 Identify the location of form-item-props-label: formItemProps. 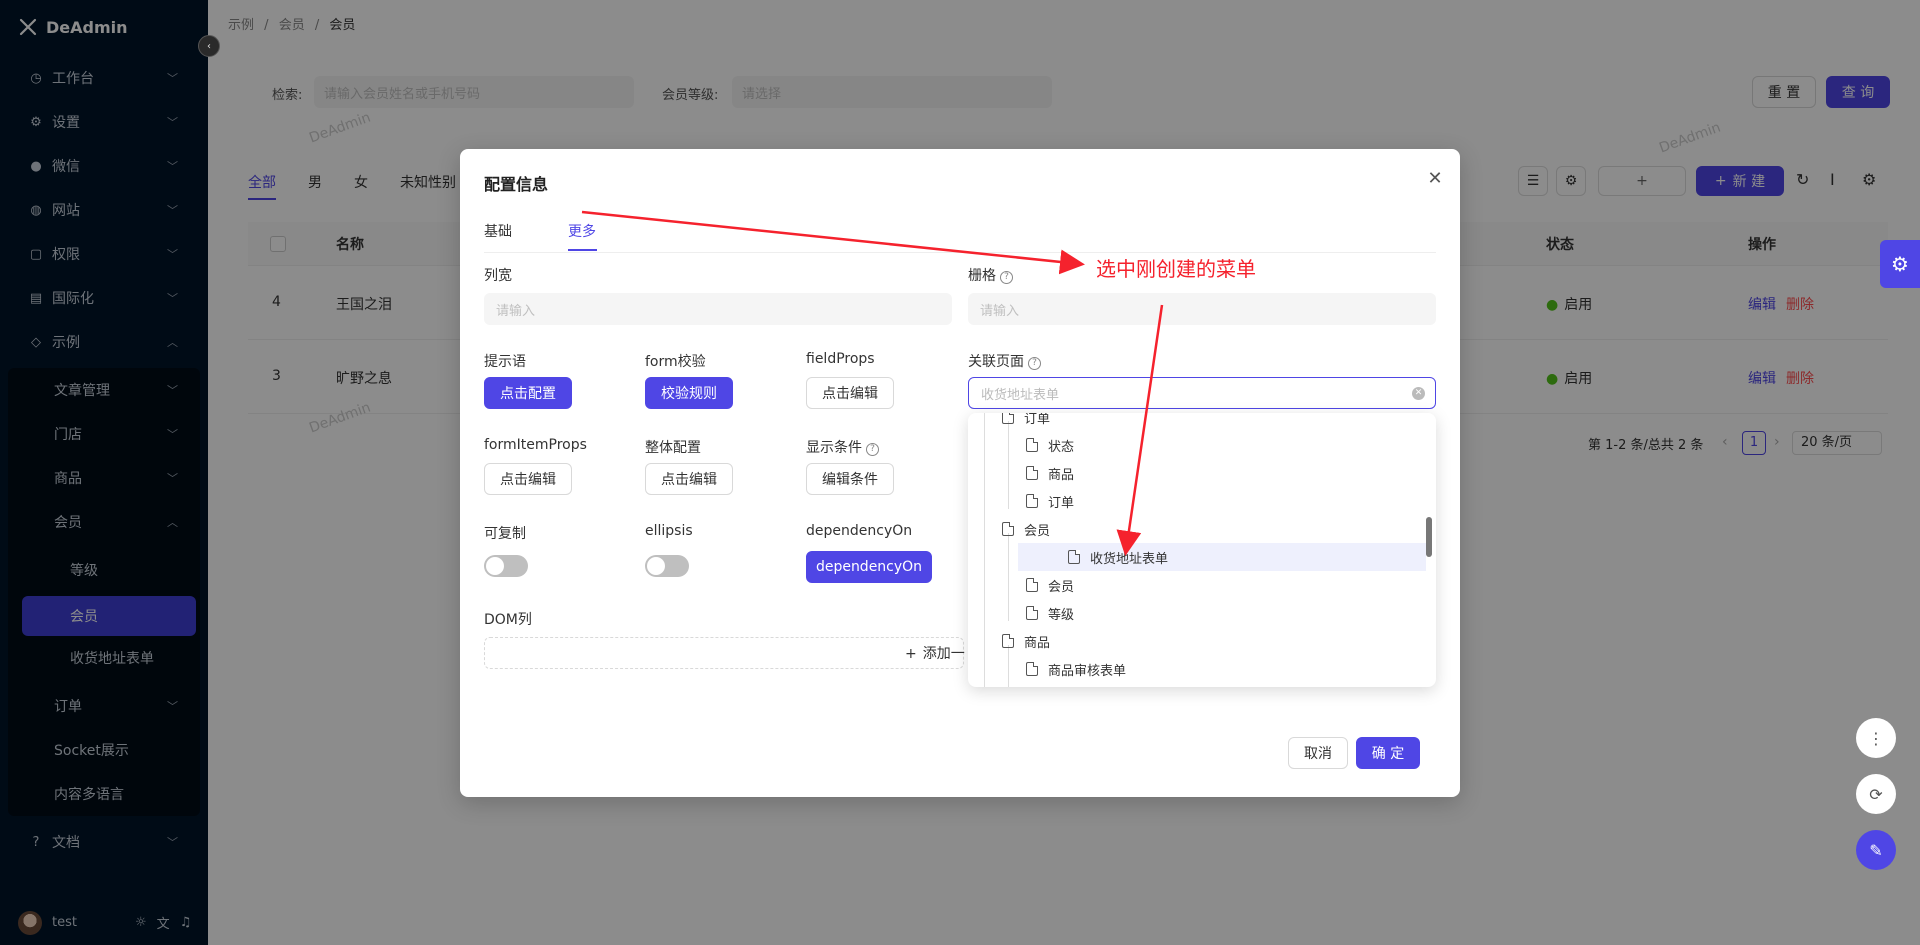
(535, 445).